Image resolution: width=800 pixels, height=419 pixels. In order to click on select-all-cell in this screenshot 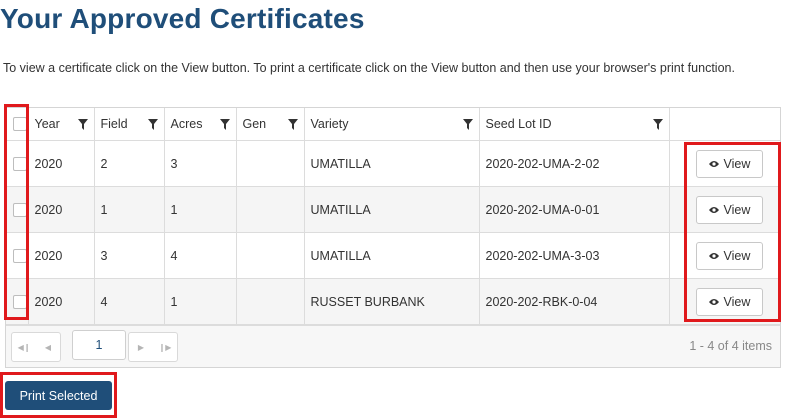, I will do `click(17, 124)`.